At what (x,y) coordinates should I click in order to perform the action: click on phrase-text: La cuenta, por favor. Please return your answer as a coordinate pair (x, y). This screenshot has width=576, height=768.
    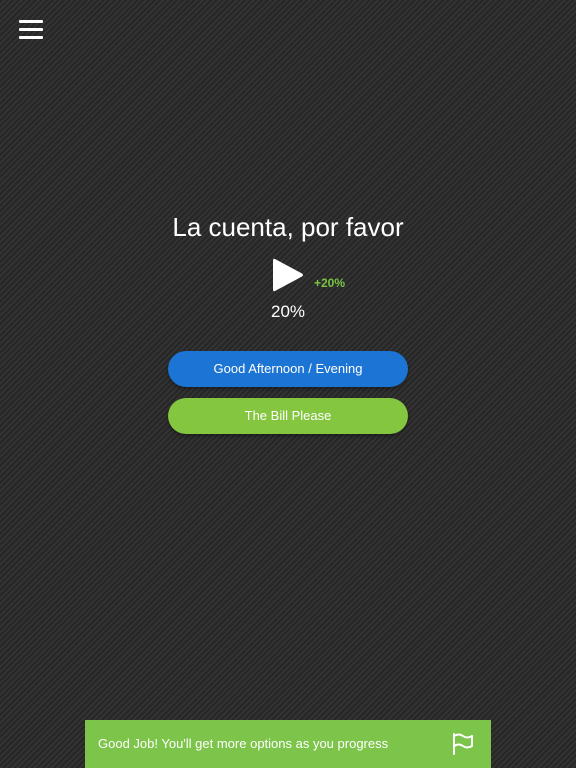
    Looking at the image, I should click on (288, 227).